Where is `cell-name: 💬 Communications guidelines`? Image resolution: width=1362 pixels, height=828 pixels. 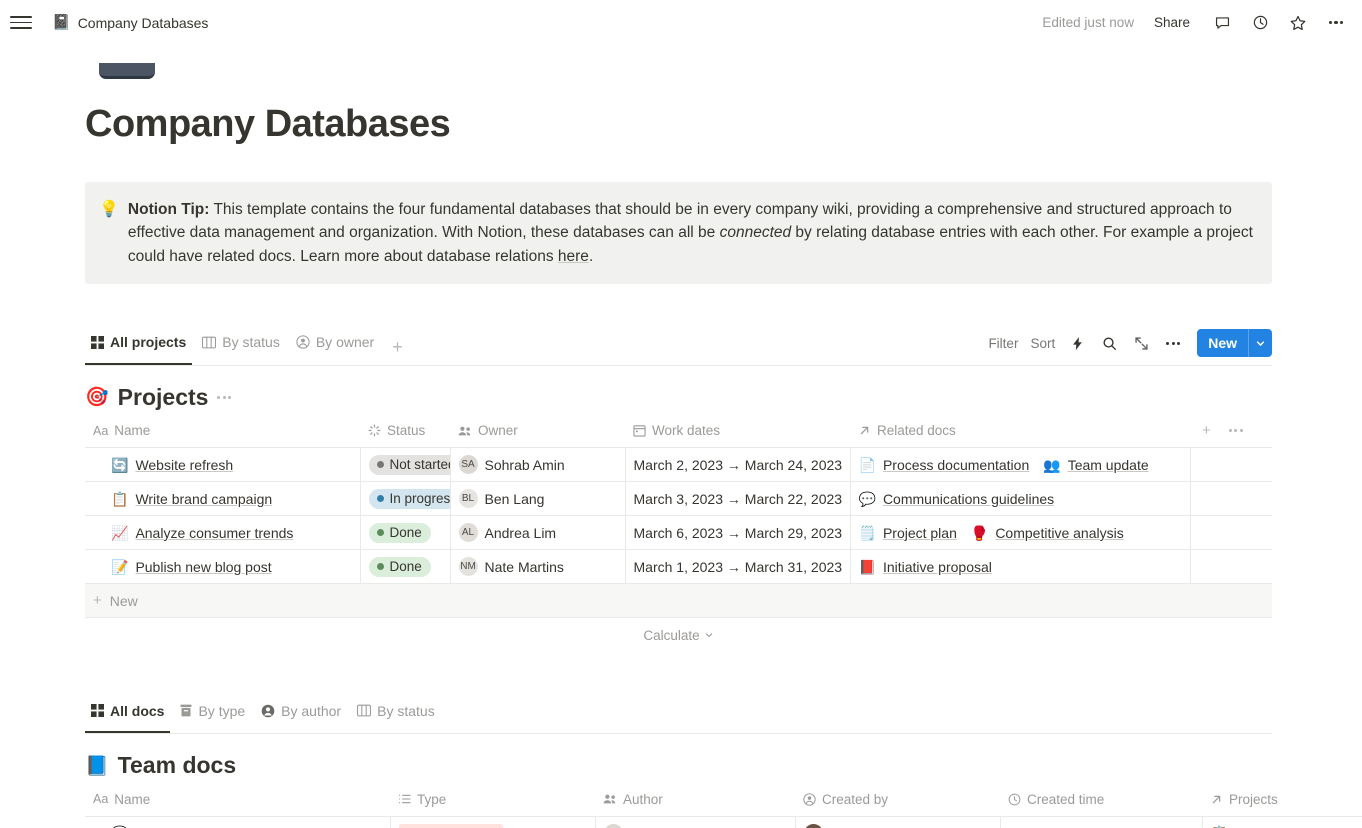 cell-name: 💬 Communications guidelines is located at coordinates (238, 822).